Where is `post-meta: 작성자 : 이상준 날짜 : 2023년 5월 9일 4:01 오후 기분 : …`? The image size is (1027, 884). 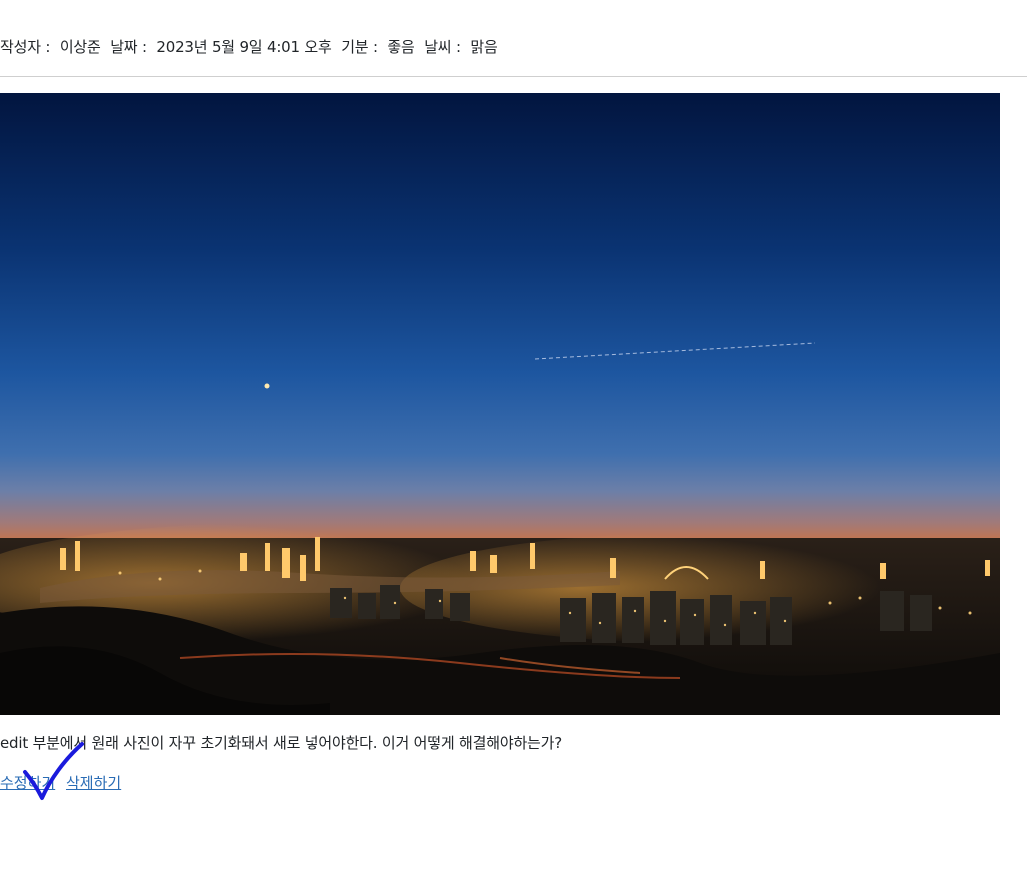 post-meta: 작성자 : 이상준 날짜 : 2023년 5월 9일 4:01 오후 기분 : … is located at coordinates (249, 46).